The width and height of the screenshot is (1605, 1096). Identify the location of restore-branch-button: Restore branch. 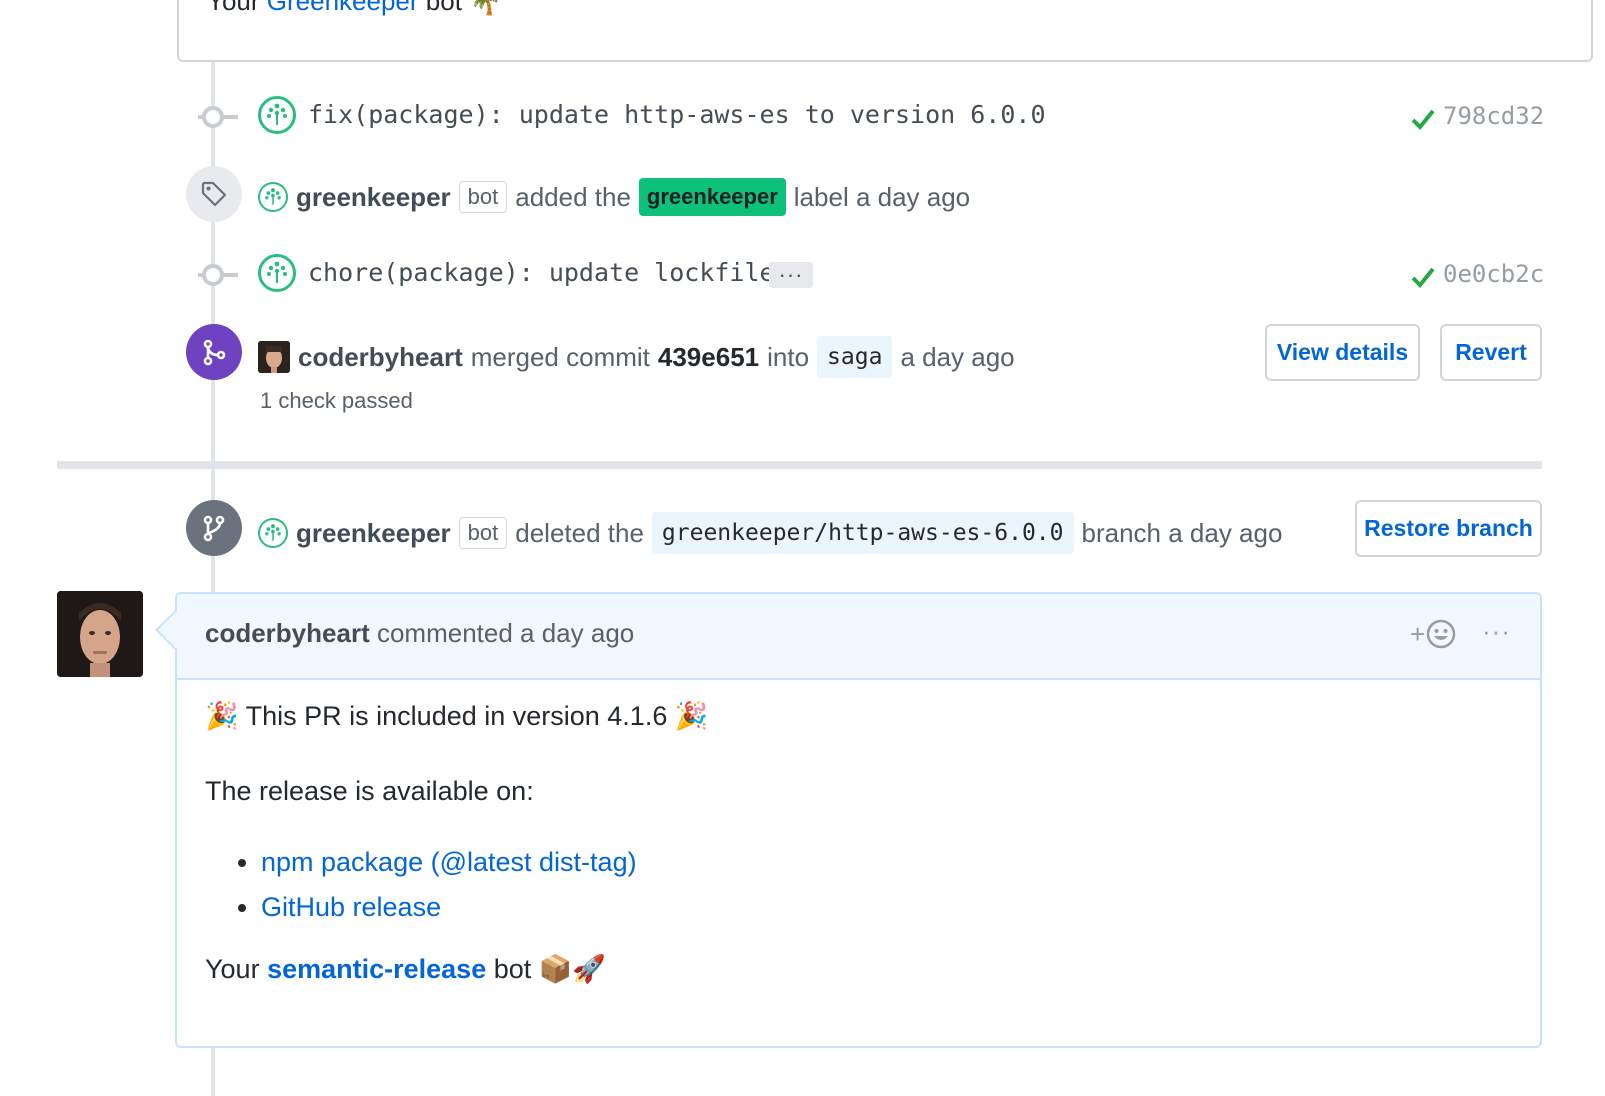
(1448, 528).